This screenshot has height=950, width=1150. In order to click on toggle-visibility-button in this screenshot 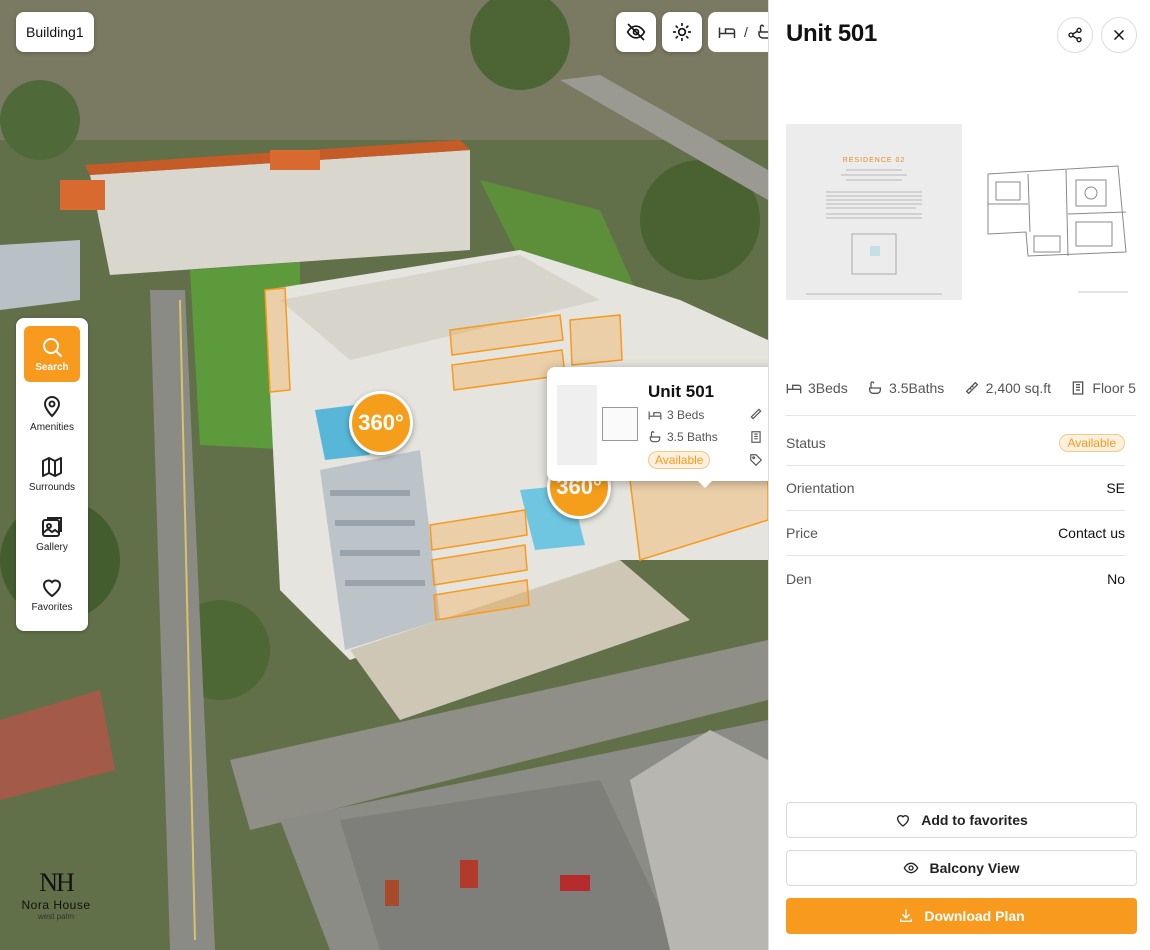, I will do `click(636, 32)`.